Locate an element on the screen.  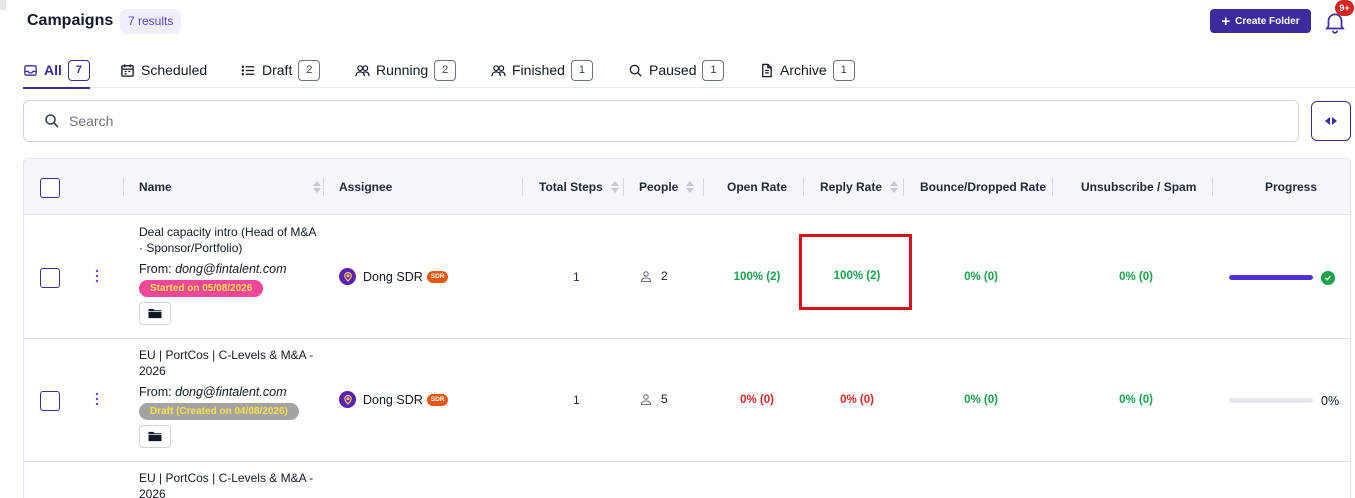
tab-scheduled: Scheduled is located at coordinates (163, 70).